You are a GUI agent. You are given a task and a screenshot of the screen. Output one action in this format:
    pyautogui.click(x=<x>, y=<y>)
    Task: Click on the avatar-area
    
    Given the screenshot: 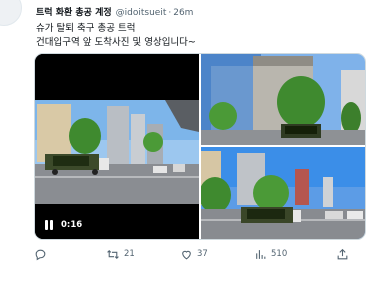 What is the action you would take?
    pyautogui.click(x=13, y=13)
    